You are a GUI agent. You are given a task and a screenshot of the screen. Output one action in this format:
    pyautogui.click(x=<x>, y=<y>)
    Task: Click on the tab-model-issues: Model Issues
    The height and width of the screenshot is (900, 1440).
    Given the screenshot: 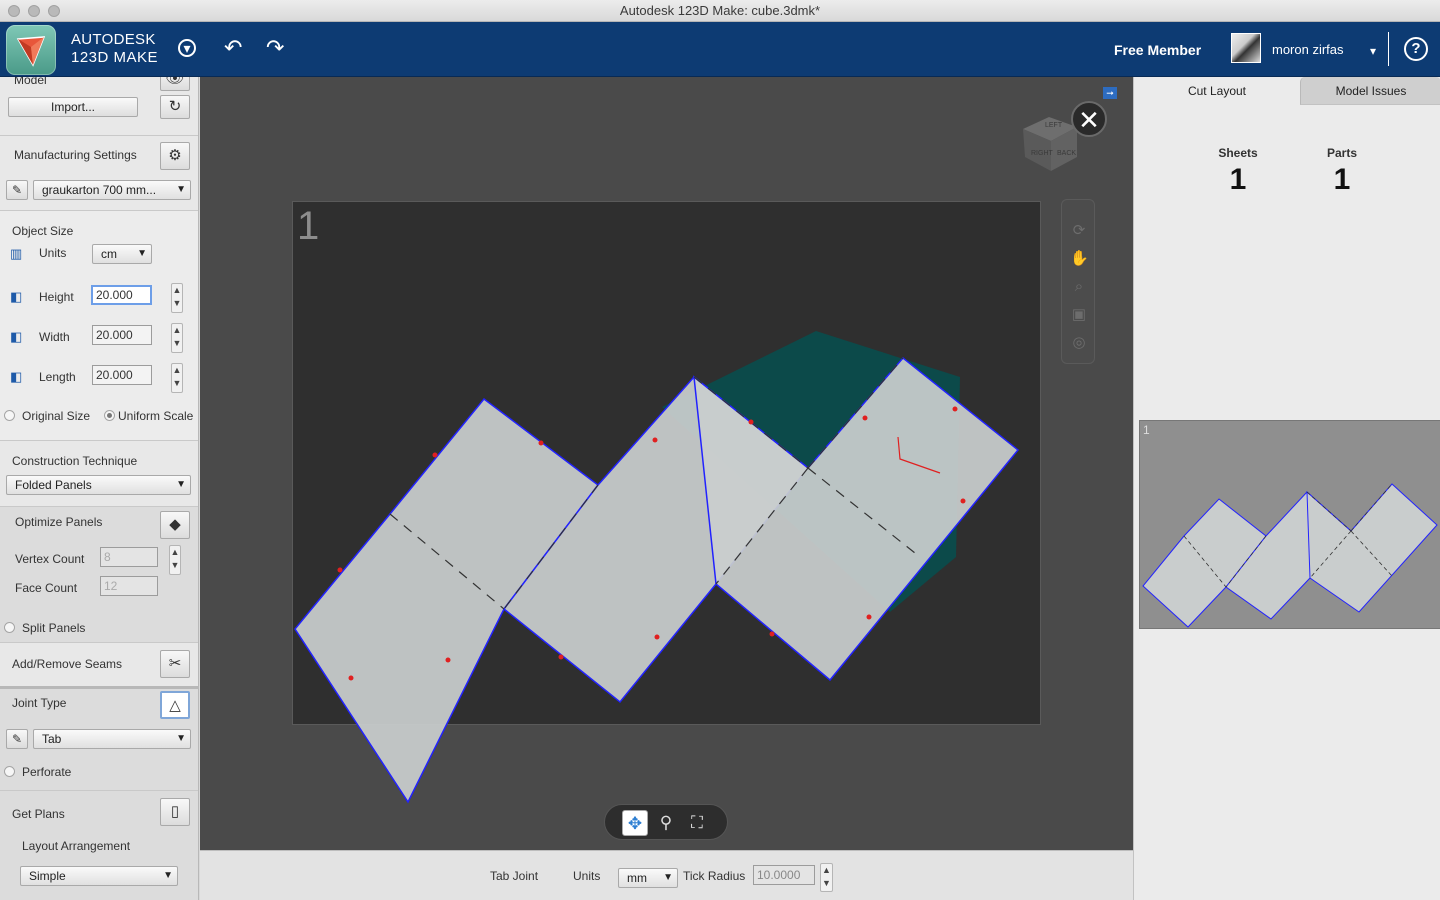 What is the action you would take?
    pyautogui.click(x=1370, y=91)
    